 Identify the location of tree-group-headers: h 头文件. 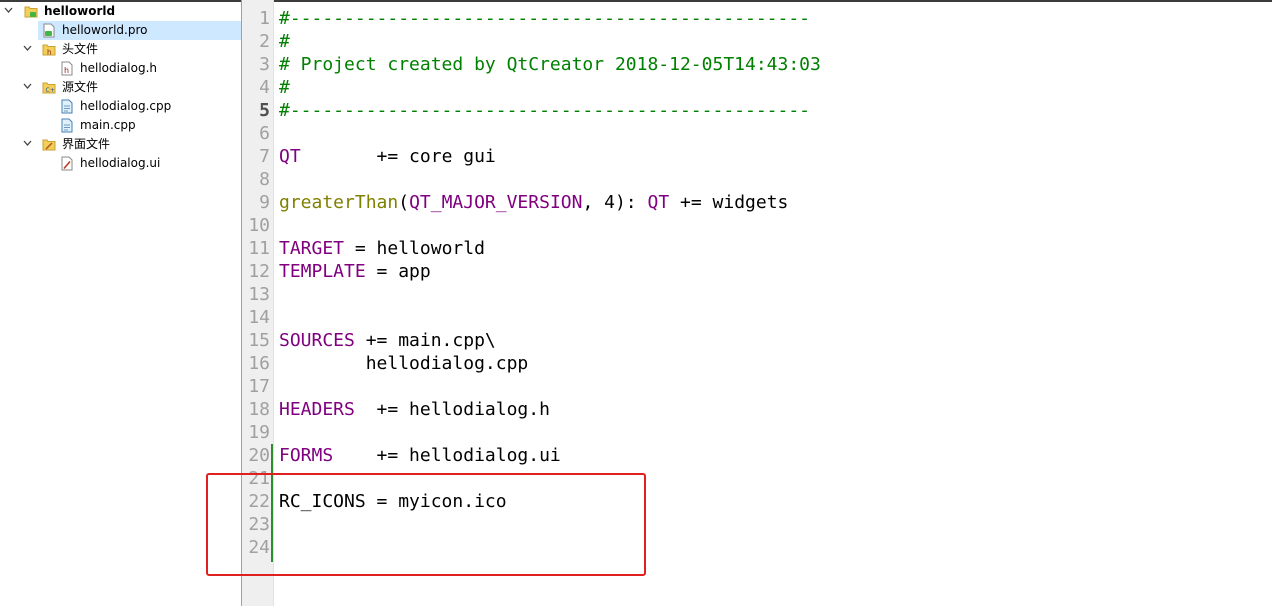
(120, 49).